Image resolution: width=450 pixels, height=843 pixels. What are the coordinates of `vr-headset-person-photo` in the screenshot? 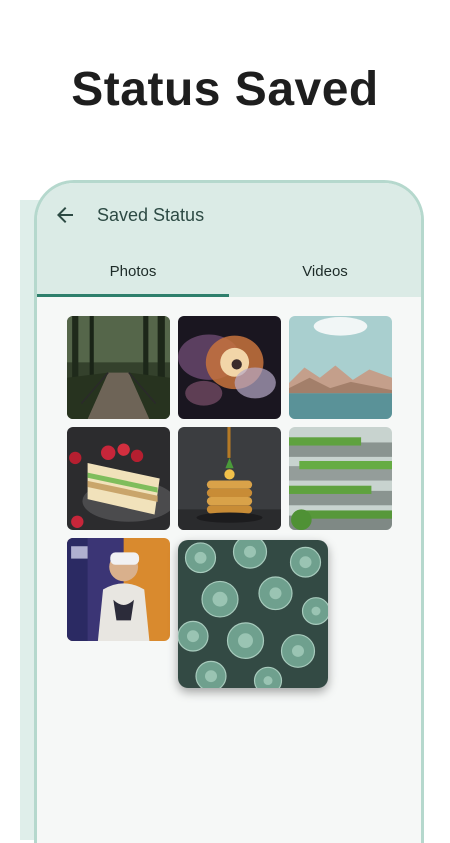 It's located at (118, 589).